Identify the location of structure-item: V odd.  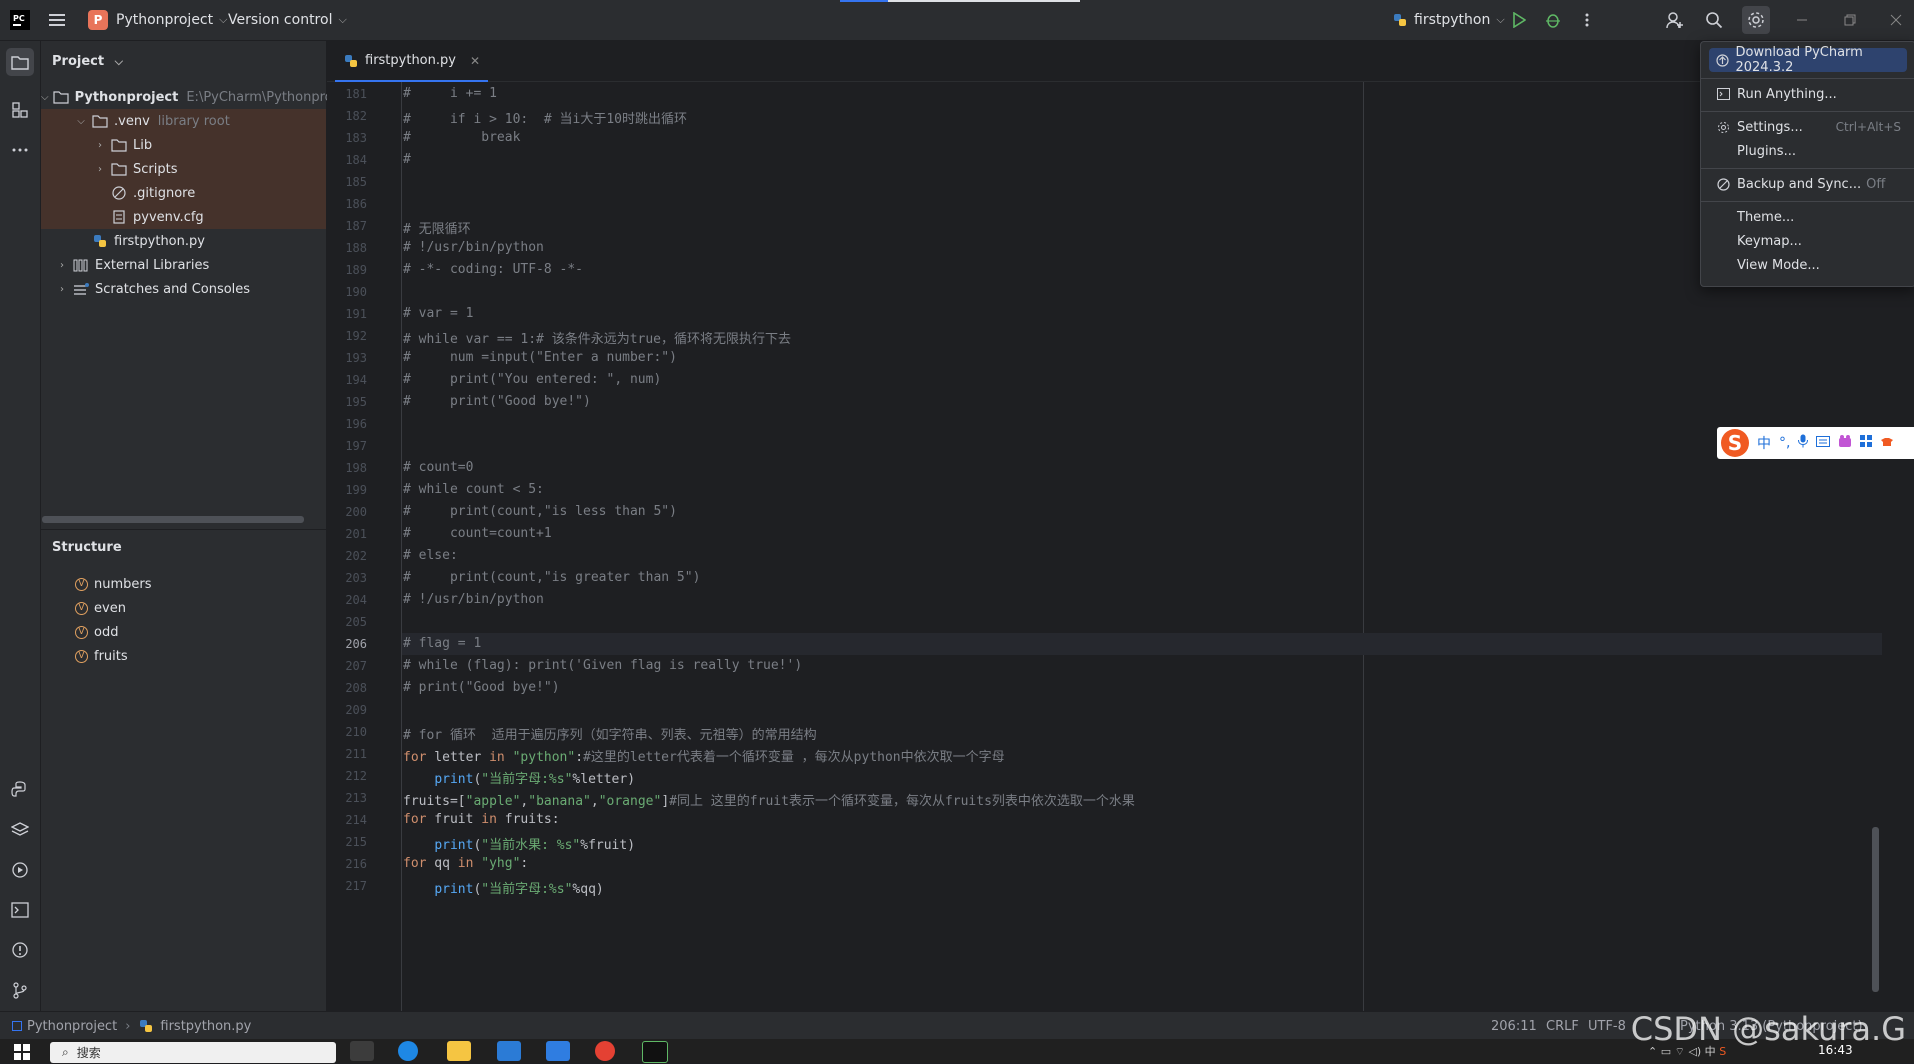
(183, 632).